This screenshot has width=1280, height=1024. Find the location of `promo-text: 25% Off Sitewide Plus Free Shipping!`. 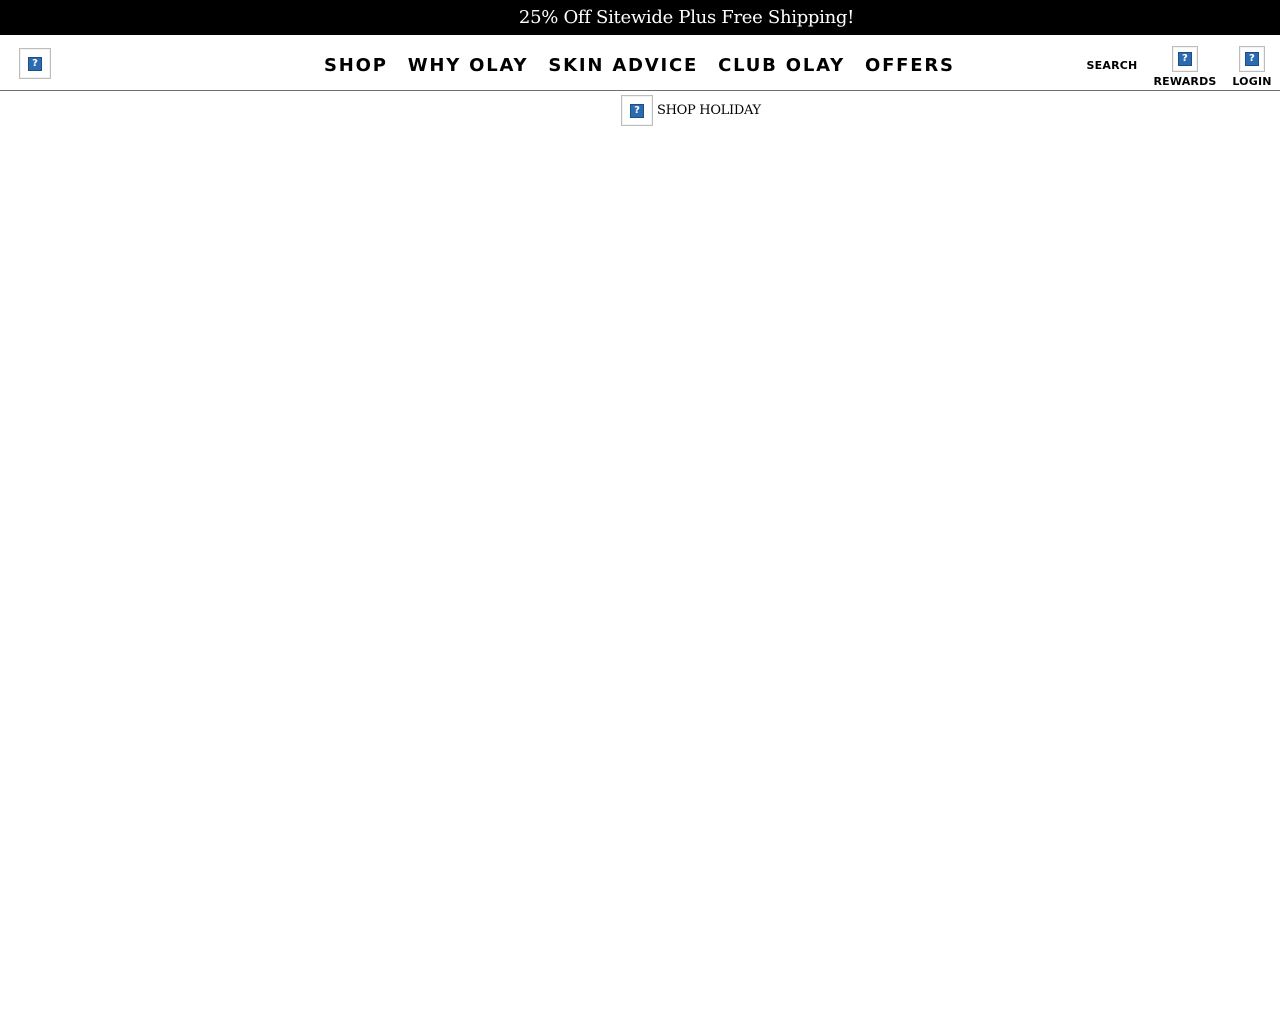

promo-text: 25% Off Sitewide Plus Free Shipping! is located at coordinates (686, 17).